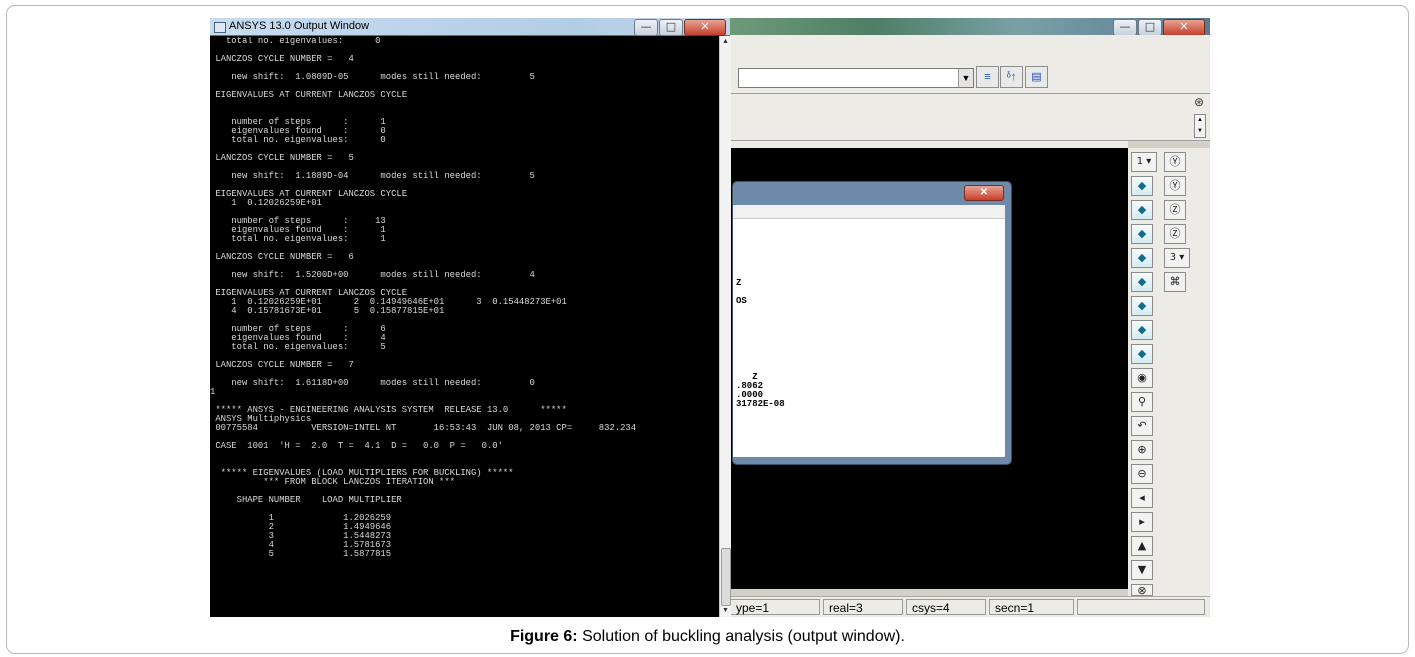 The height and width of the screenshot is (657, 1415). Describe the element at coordinates (869, 212) in the screenshot. I see `dialog-menu-bar` at that location.